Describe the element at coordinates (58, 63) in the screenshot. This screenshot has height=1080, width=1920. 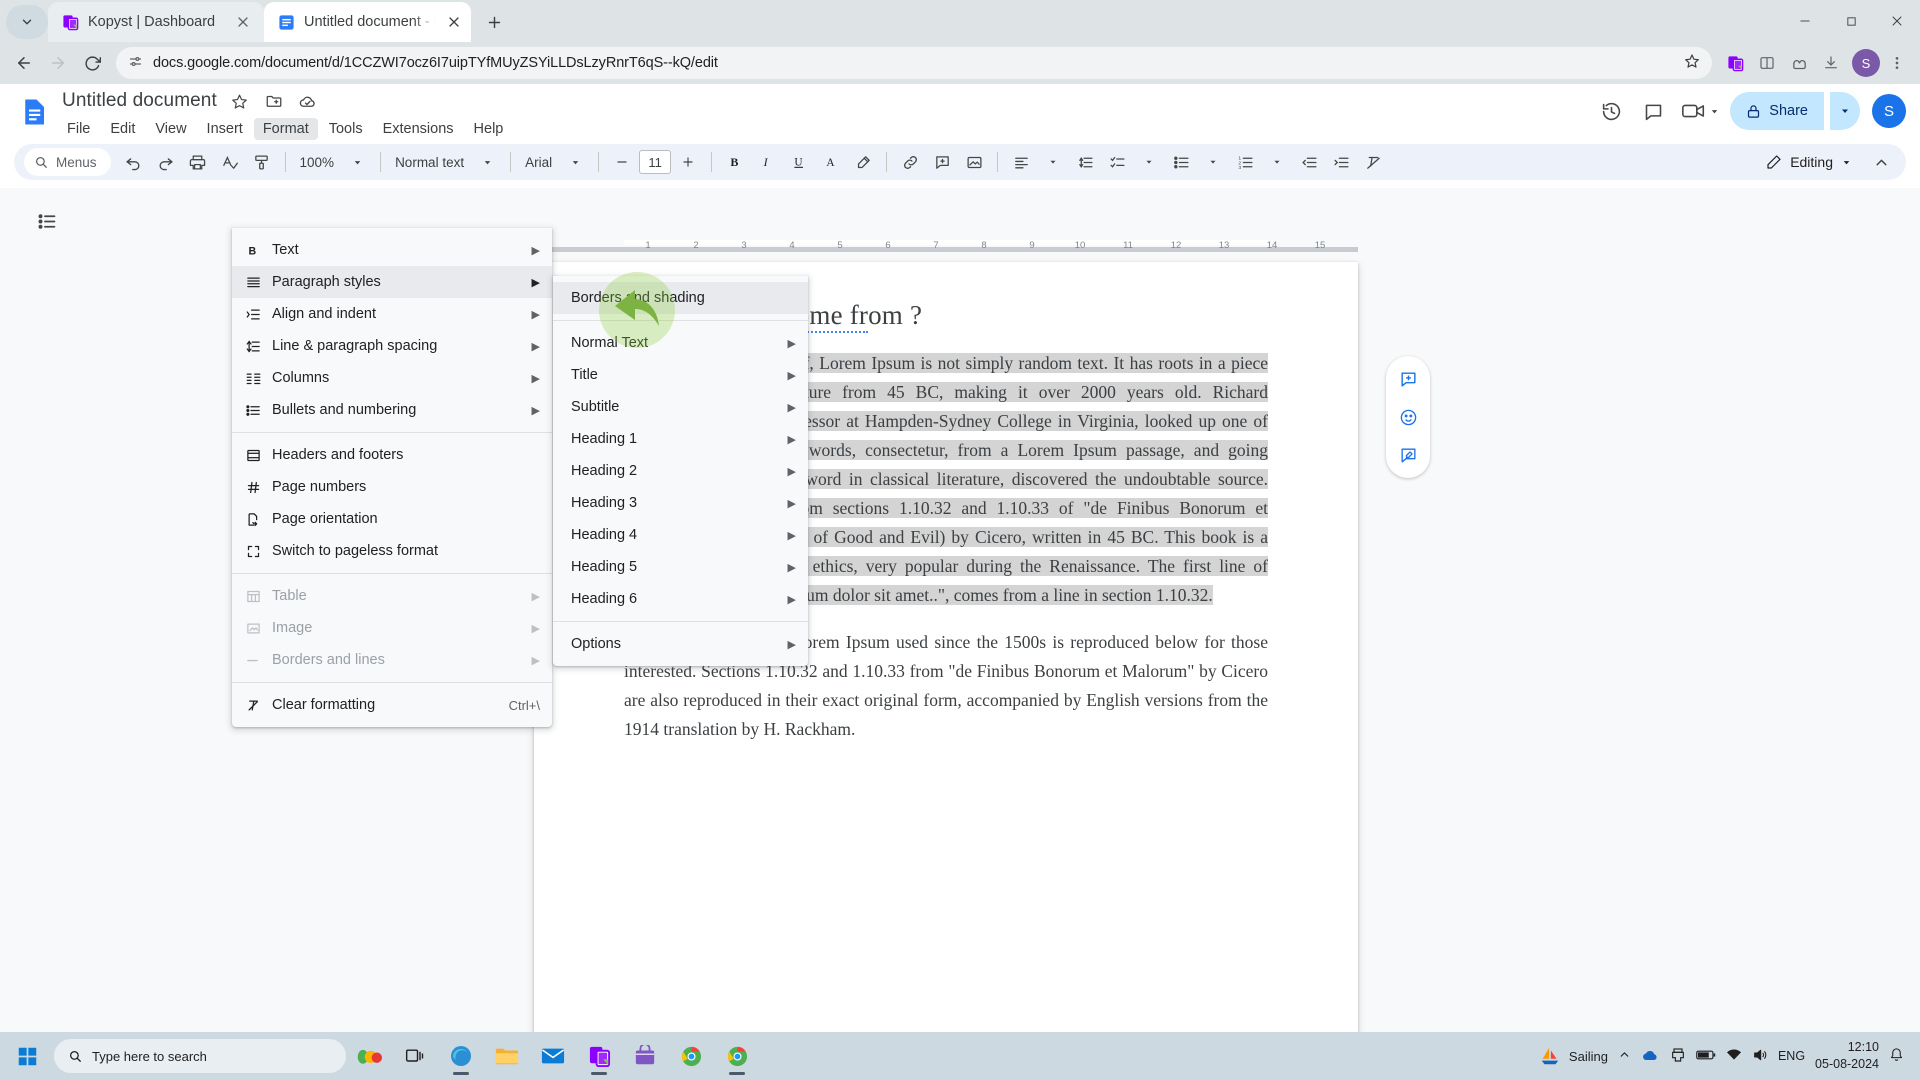
I see `forward-button` at that location.